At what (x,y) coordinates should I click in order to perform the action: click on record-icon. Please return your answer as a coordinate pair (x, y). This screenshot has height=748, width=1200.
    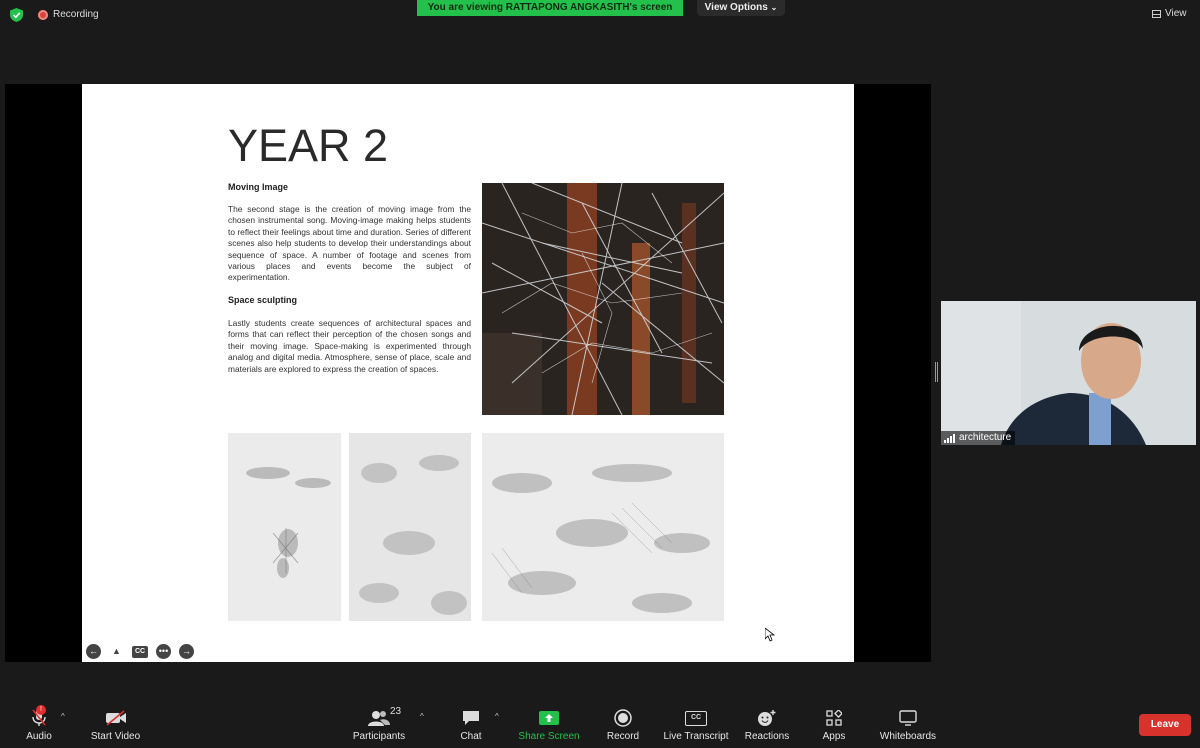
    Looking at the image, I should click on (623, 718).